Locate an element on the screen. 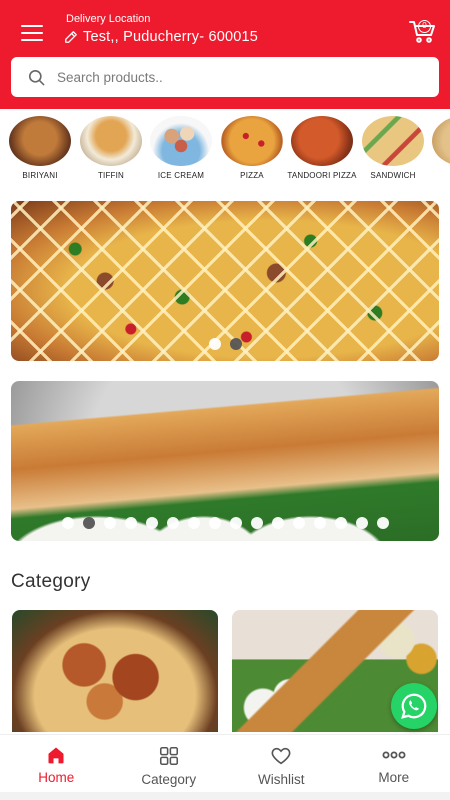  category-label: TANDOORI PIZZA is located at coordinates (322, 175).